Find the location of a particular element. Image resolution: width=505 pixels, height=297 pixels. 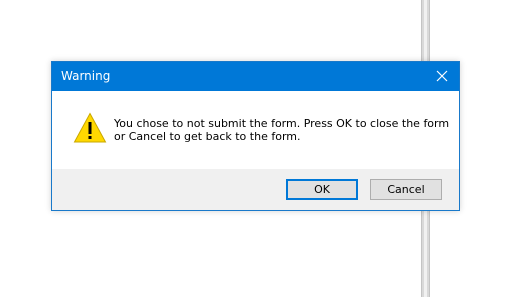

close-icon is located at coordinates (442, 76).